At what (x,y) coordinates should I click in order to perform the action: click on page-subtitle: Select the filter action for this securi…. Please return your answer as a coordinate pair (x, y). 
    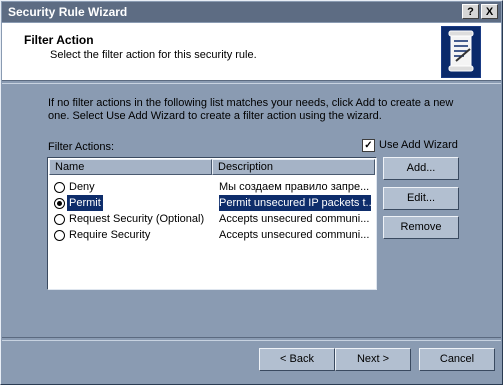
    Looking at the image, I should click on (153, 55).